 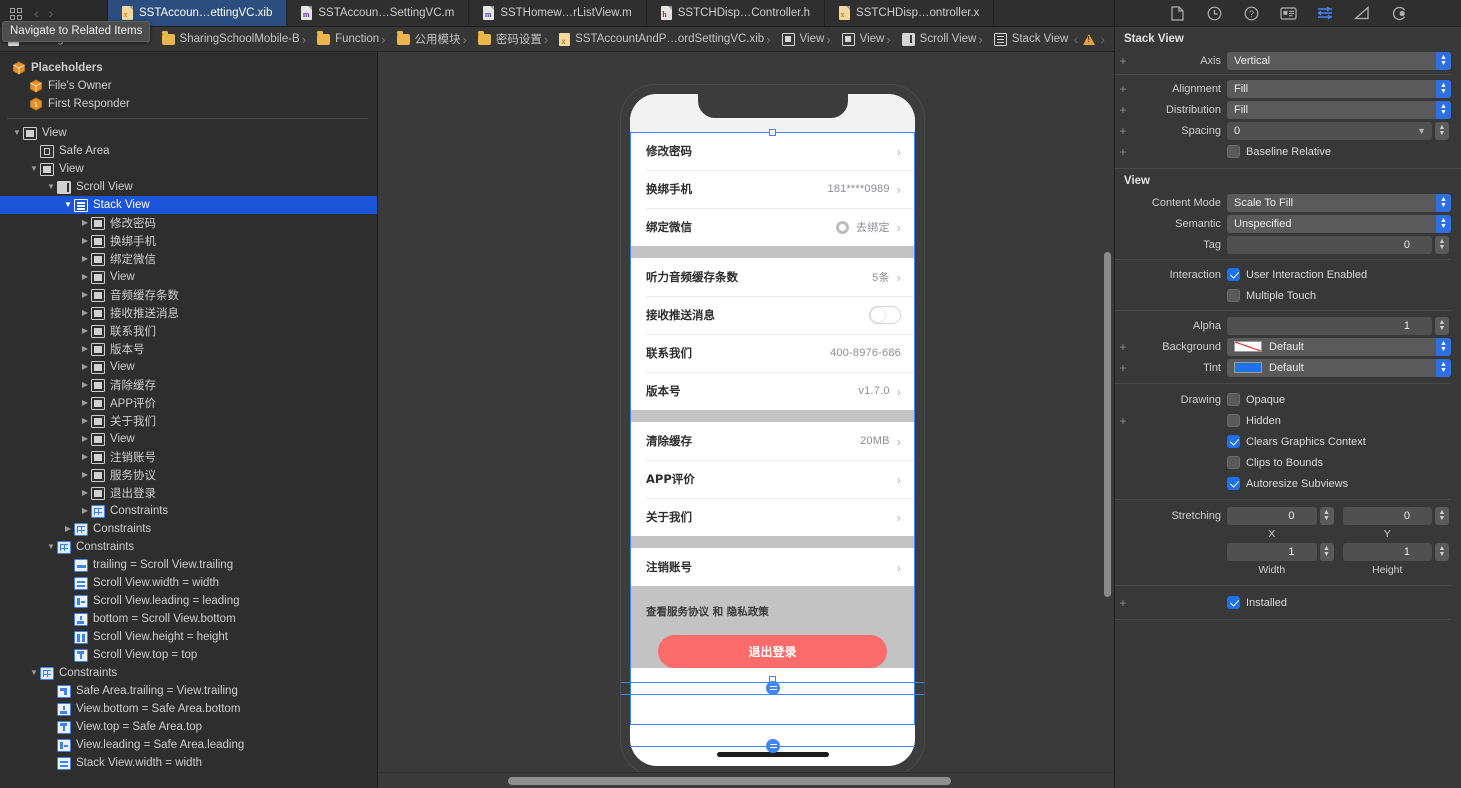 I want to click on breadcrumb-item-8: Scroll View, so click(x=930, y=39).